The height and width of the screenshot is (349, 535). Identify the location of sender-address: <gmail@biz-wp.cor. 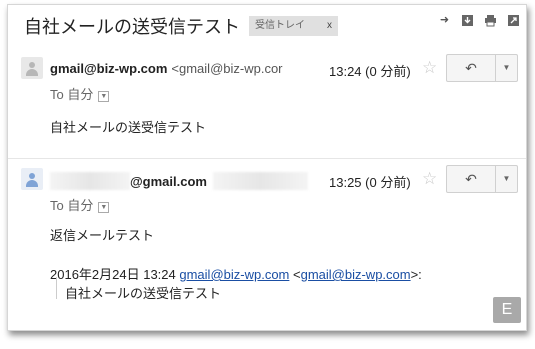
(227, 68).